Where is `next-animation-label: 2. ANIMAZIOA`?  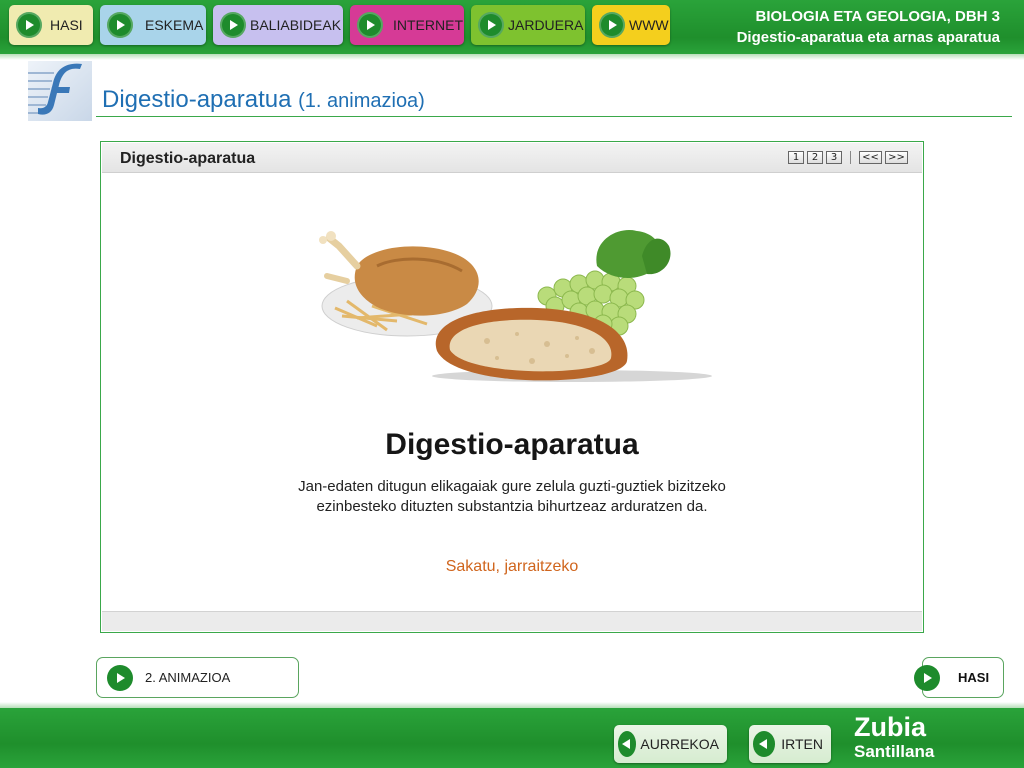
next-animation-label: 2. ANIMAZIOA is located at coordinates (188, 677).